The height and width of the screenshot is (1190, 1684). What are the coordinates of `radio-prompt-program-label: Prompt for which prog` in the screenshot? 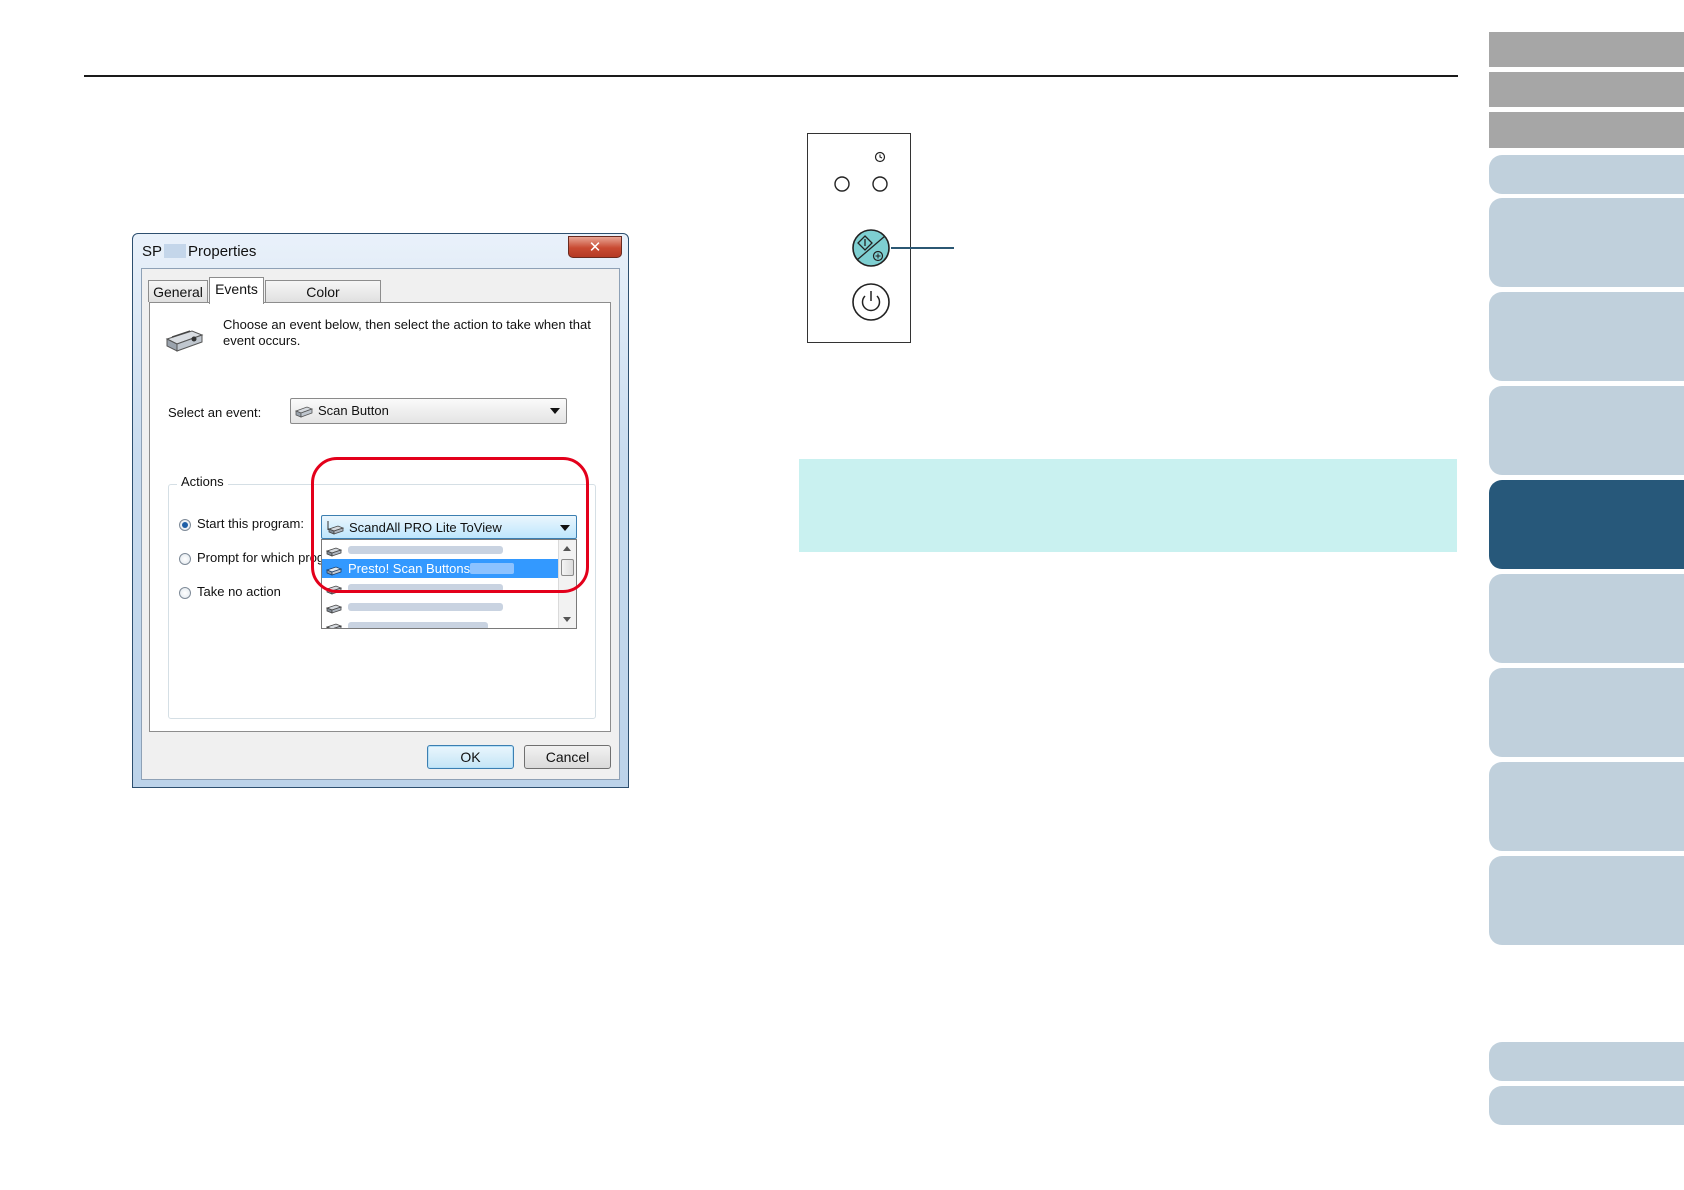 It's located at (260, 557).